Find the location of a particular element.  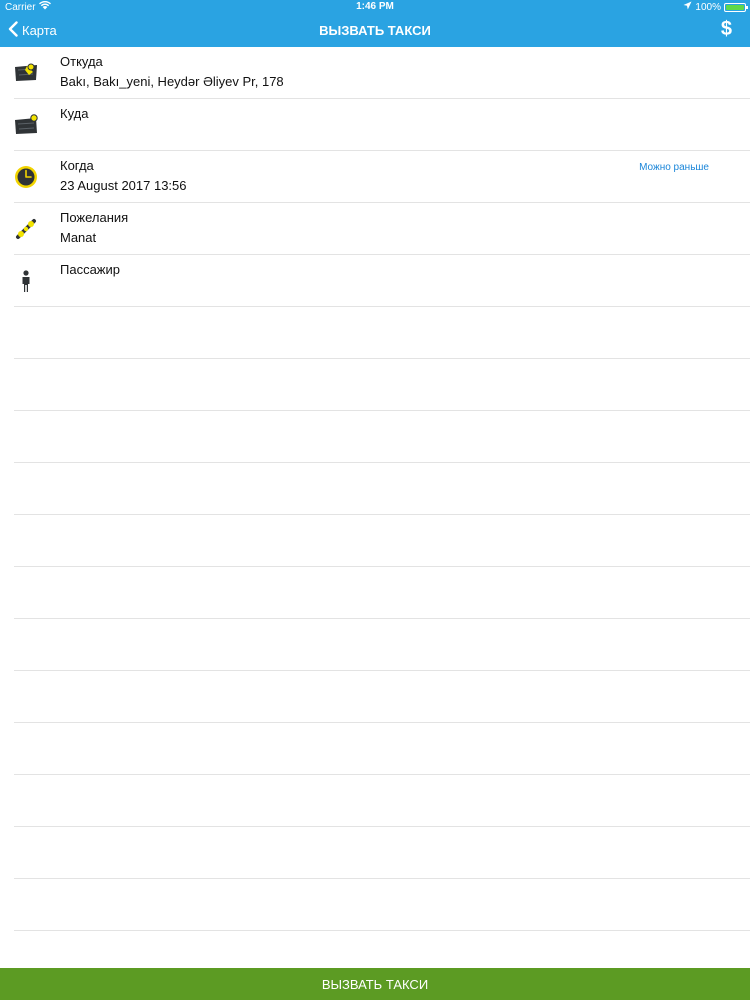

status-right: 100% is located at coordinates (715, 7).